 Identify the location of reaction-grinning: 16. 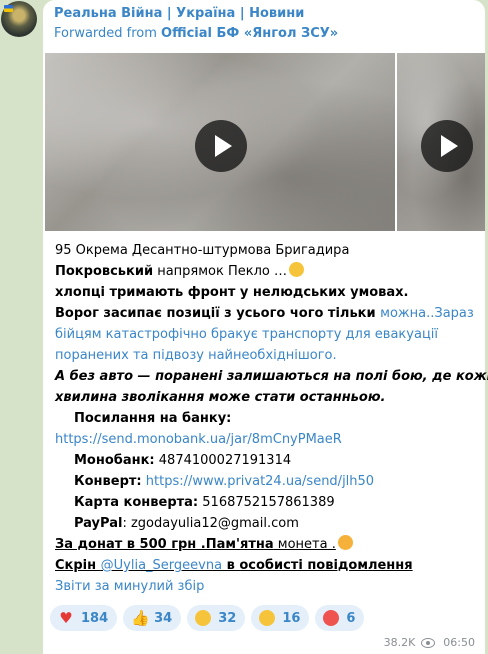
(280, 618).